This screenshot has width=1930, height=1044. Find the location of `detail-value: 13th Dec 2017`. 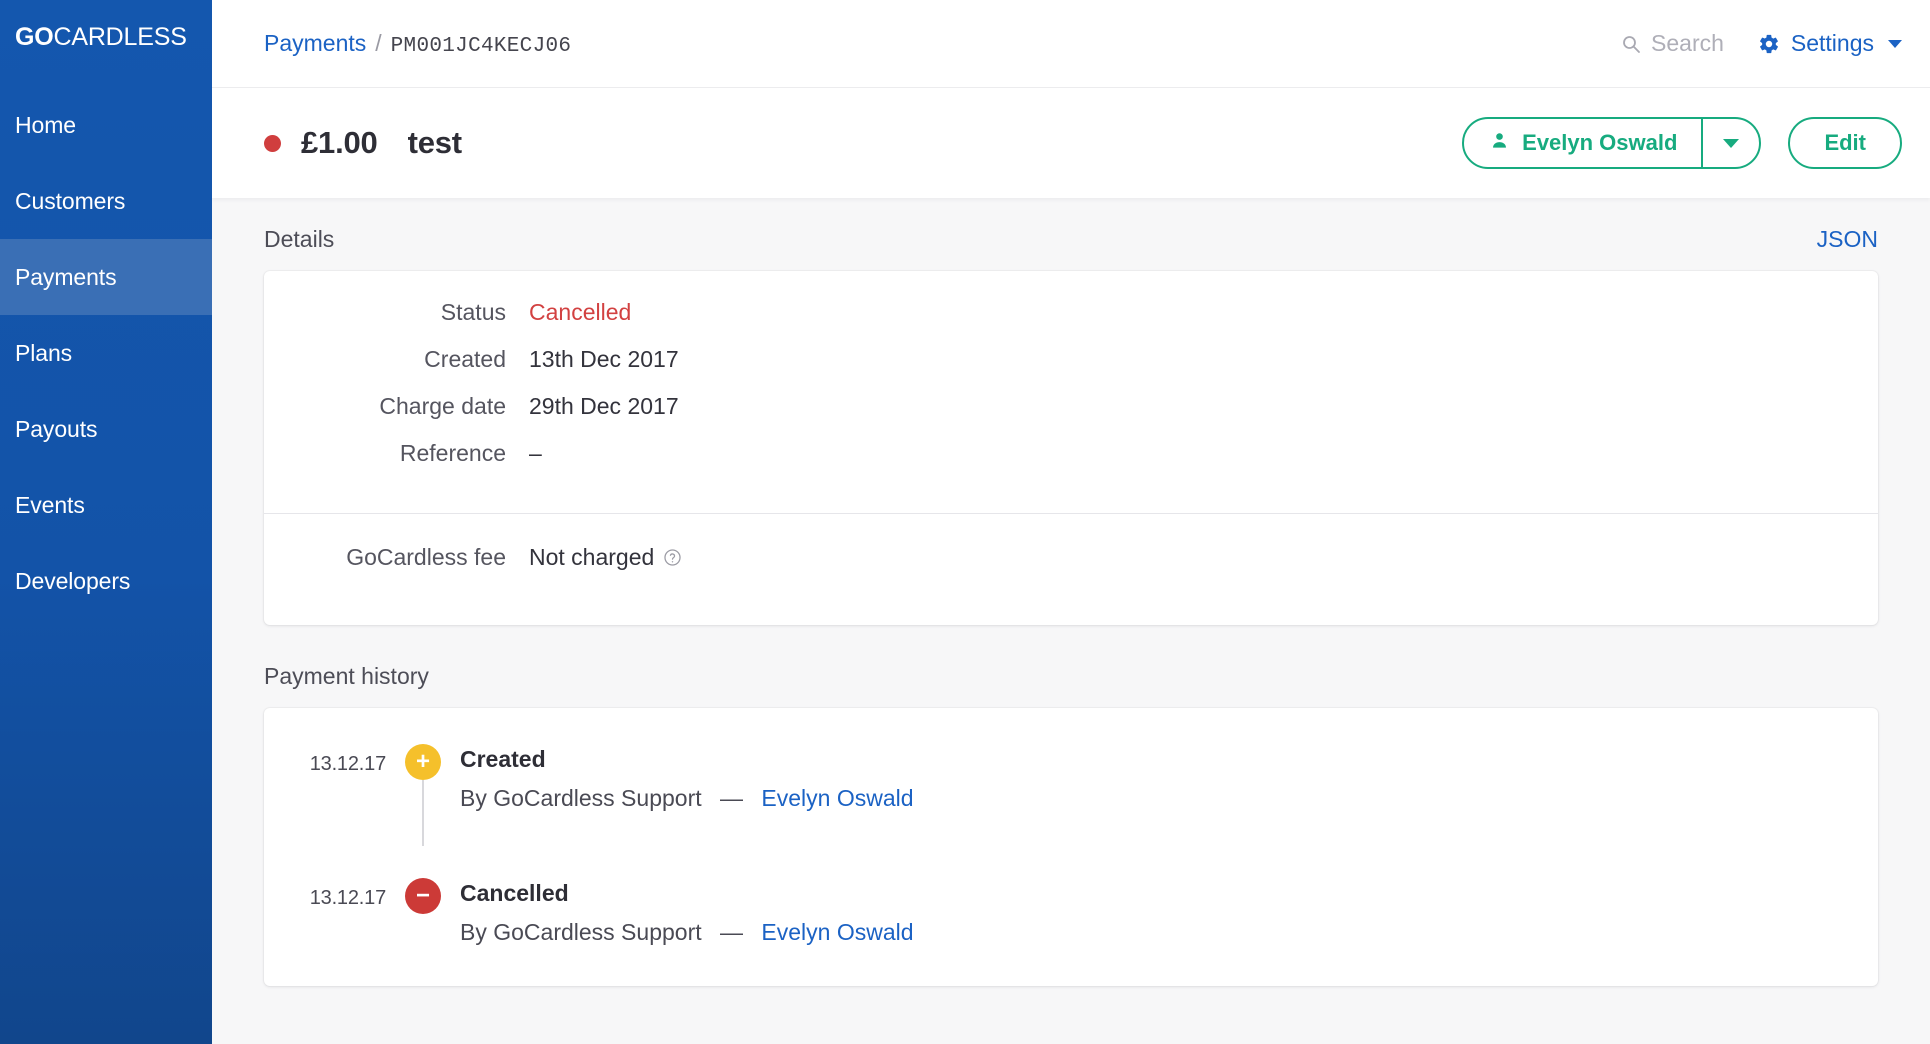

detail-value: 13th Dec 2017 is located at coordinates (604, 359).